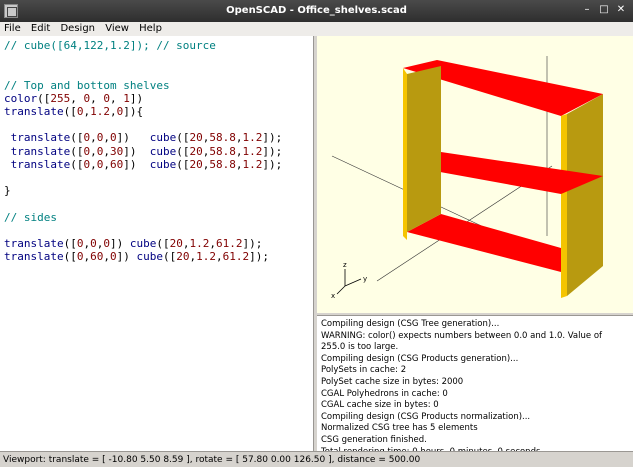 The width and height of the screenshot is (633, 467). I want to click on console-line: PolySet cache size in bytes: 2000, so click(392, 381).